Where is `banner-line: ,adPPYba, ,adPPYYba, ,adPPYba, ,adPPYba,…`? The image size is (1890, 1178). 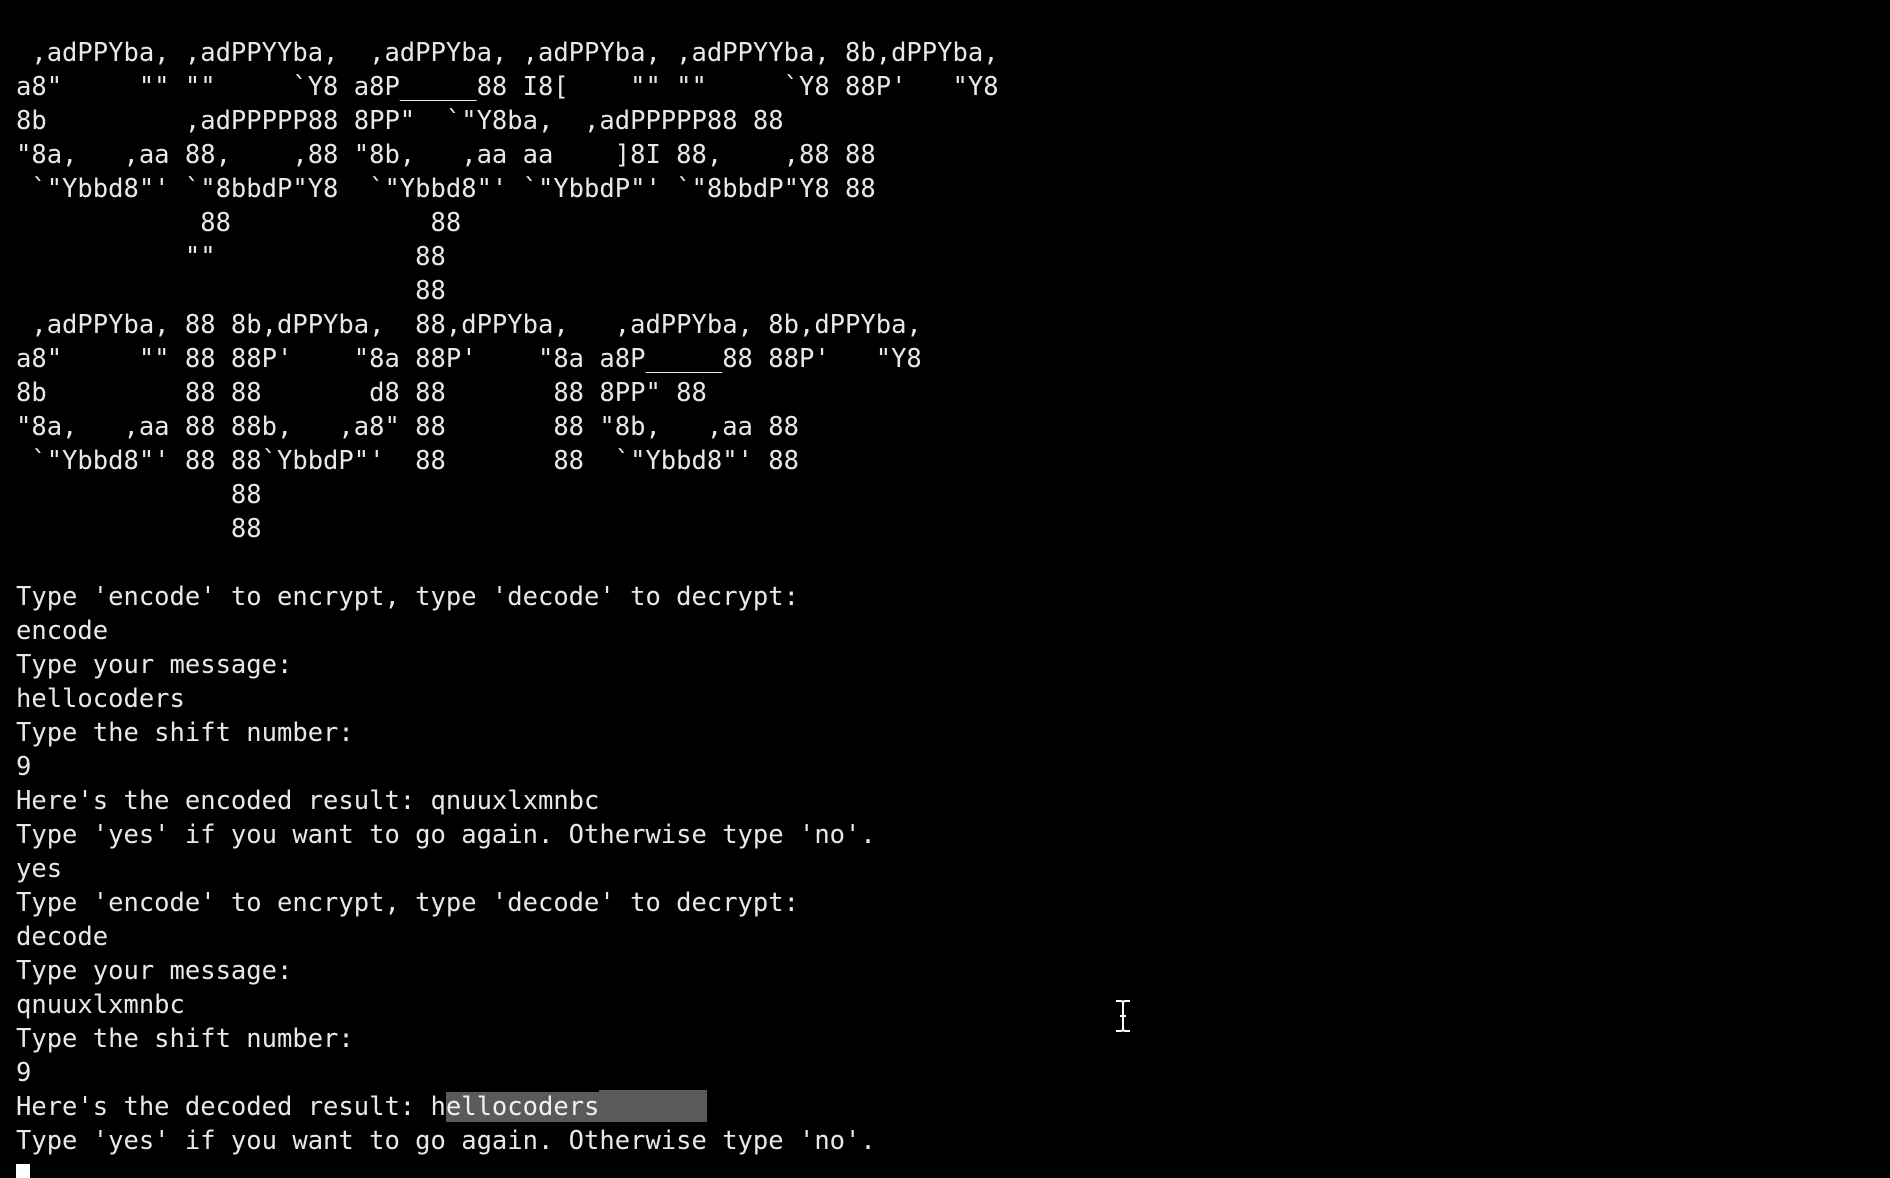
banner-line: ,adPPYba, ,adPPYYba, ,adPPYba, ,adPPYba,… is located at coordinates (507, 53).